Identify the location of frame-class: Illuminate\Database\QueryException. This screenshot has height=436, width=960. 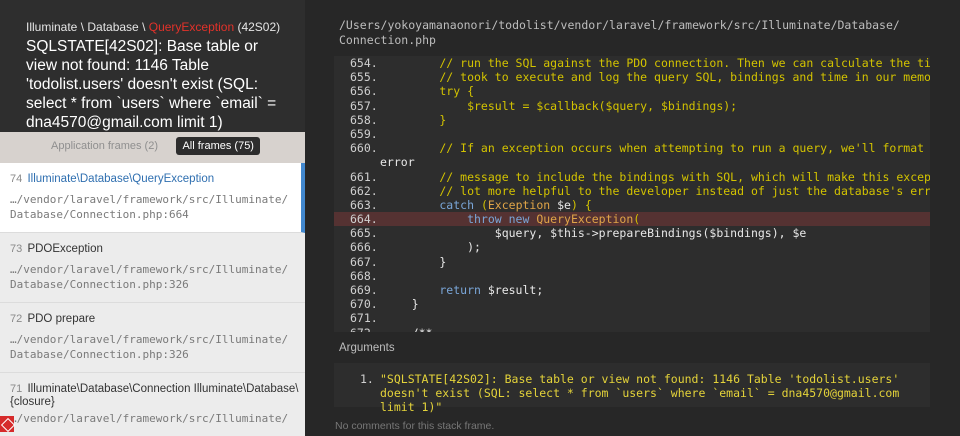
(121, 179).